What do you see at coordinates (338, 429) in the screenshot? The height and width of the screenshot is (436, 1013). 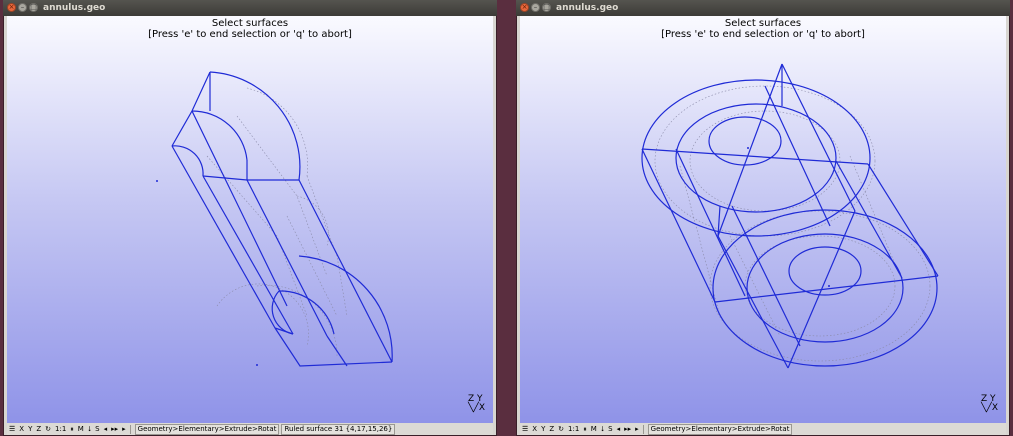 I see `entity-info: Ruled surface 31 {4,17,15,26}` at bounding box center [338, 429].